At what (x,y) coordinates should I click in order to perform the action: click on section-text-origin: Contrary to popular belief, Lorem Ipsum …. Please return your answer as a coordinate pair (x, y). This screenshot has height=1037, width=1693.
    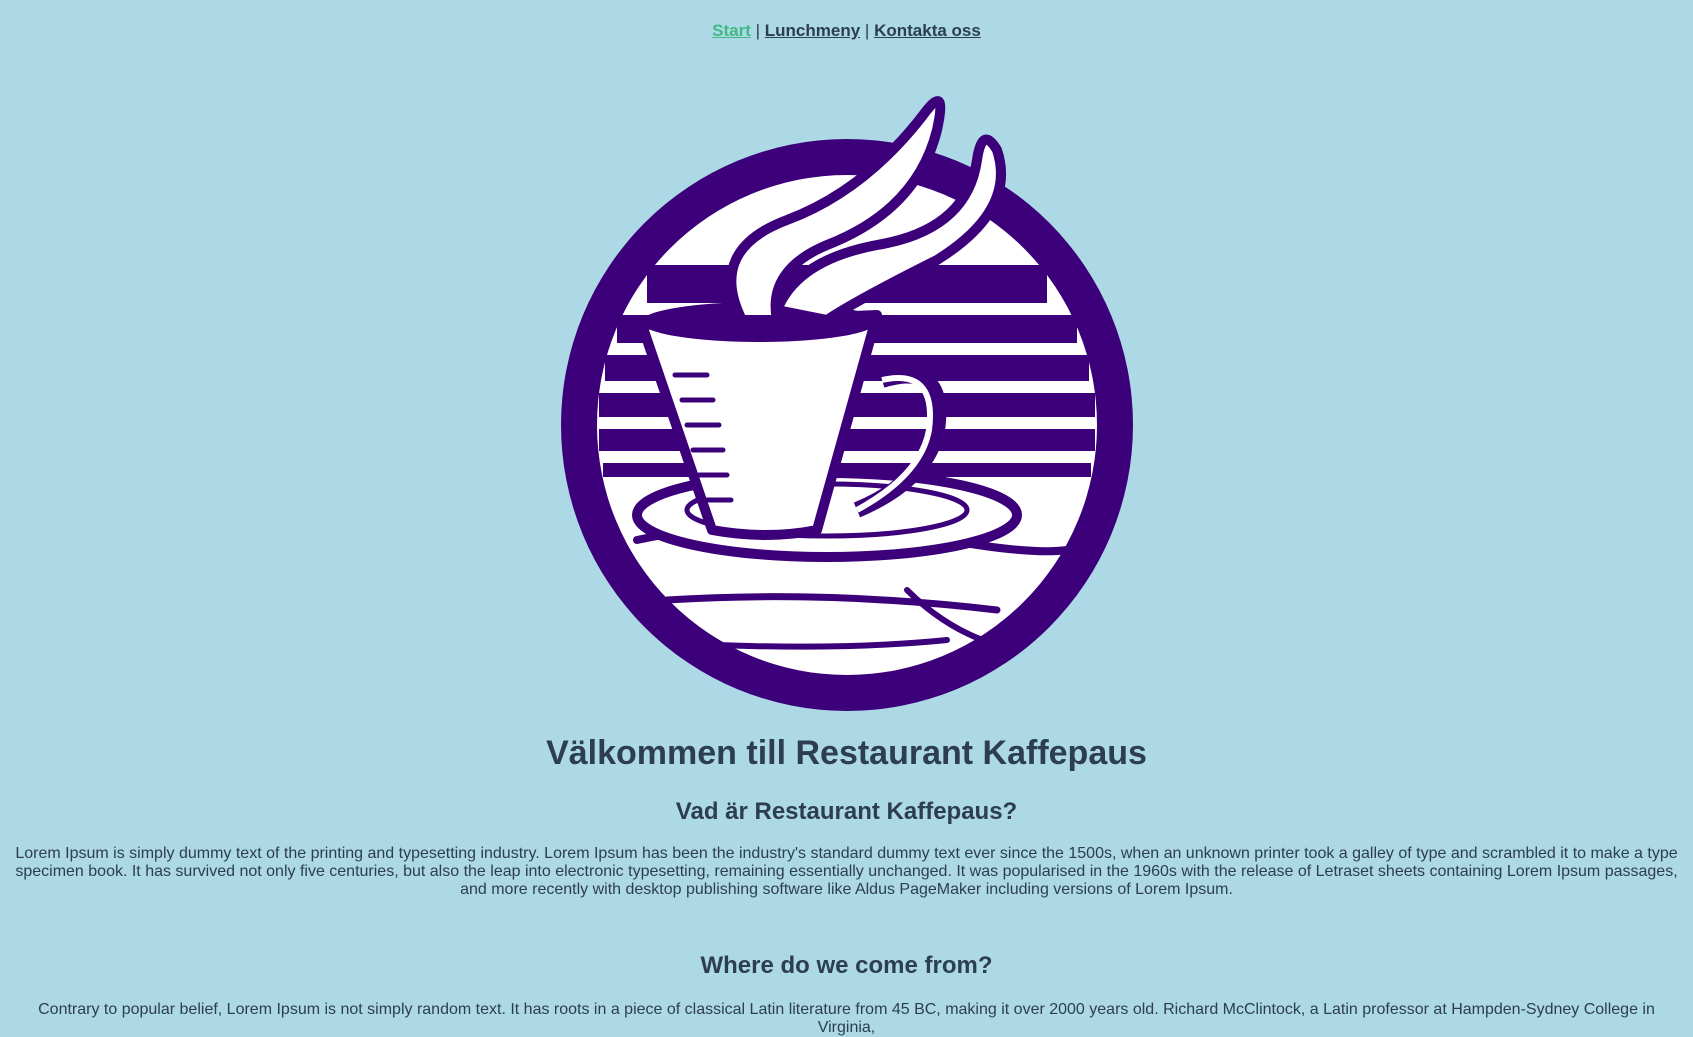
    Looking at the image, I should click on (846, 1018).